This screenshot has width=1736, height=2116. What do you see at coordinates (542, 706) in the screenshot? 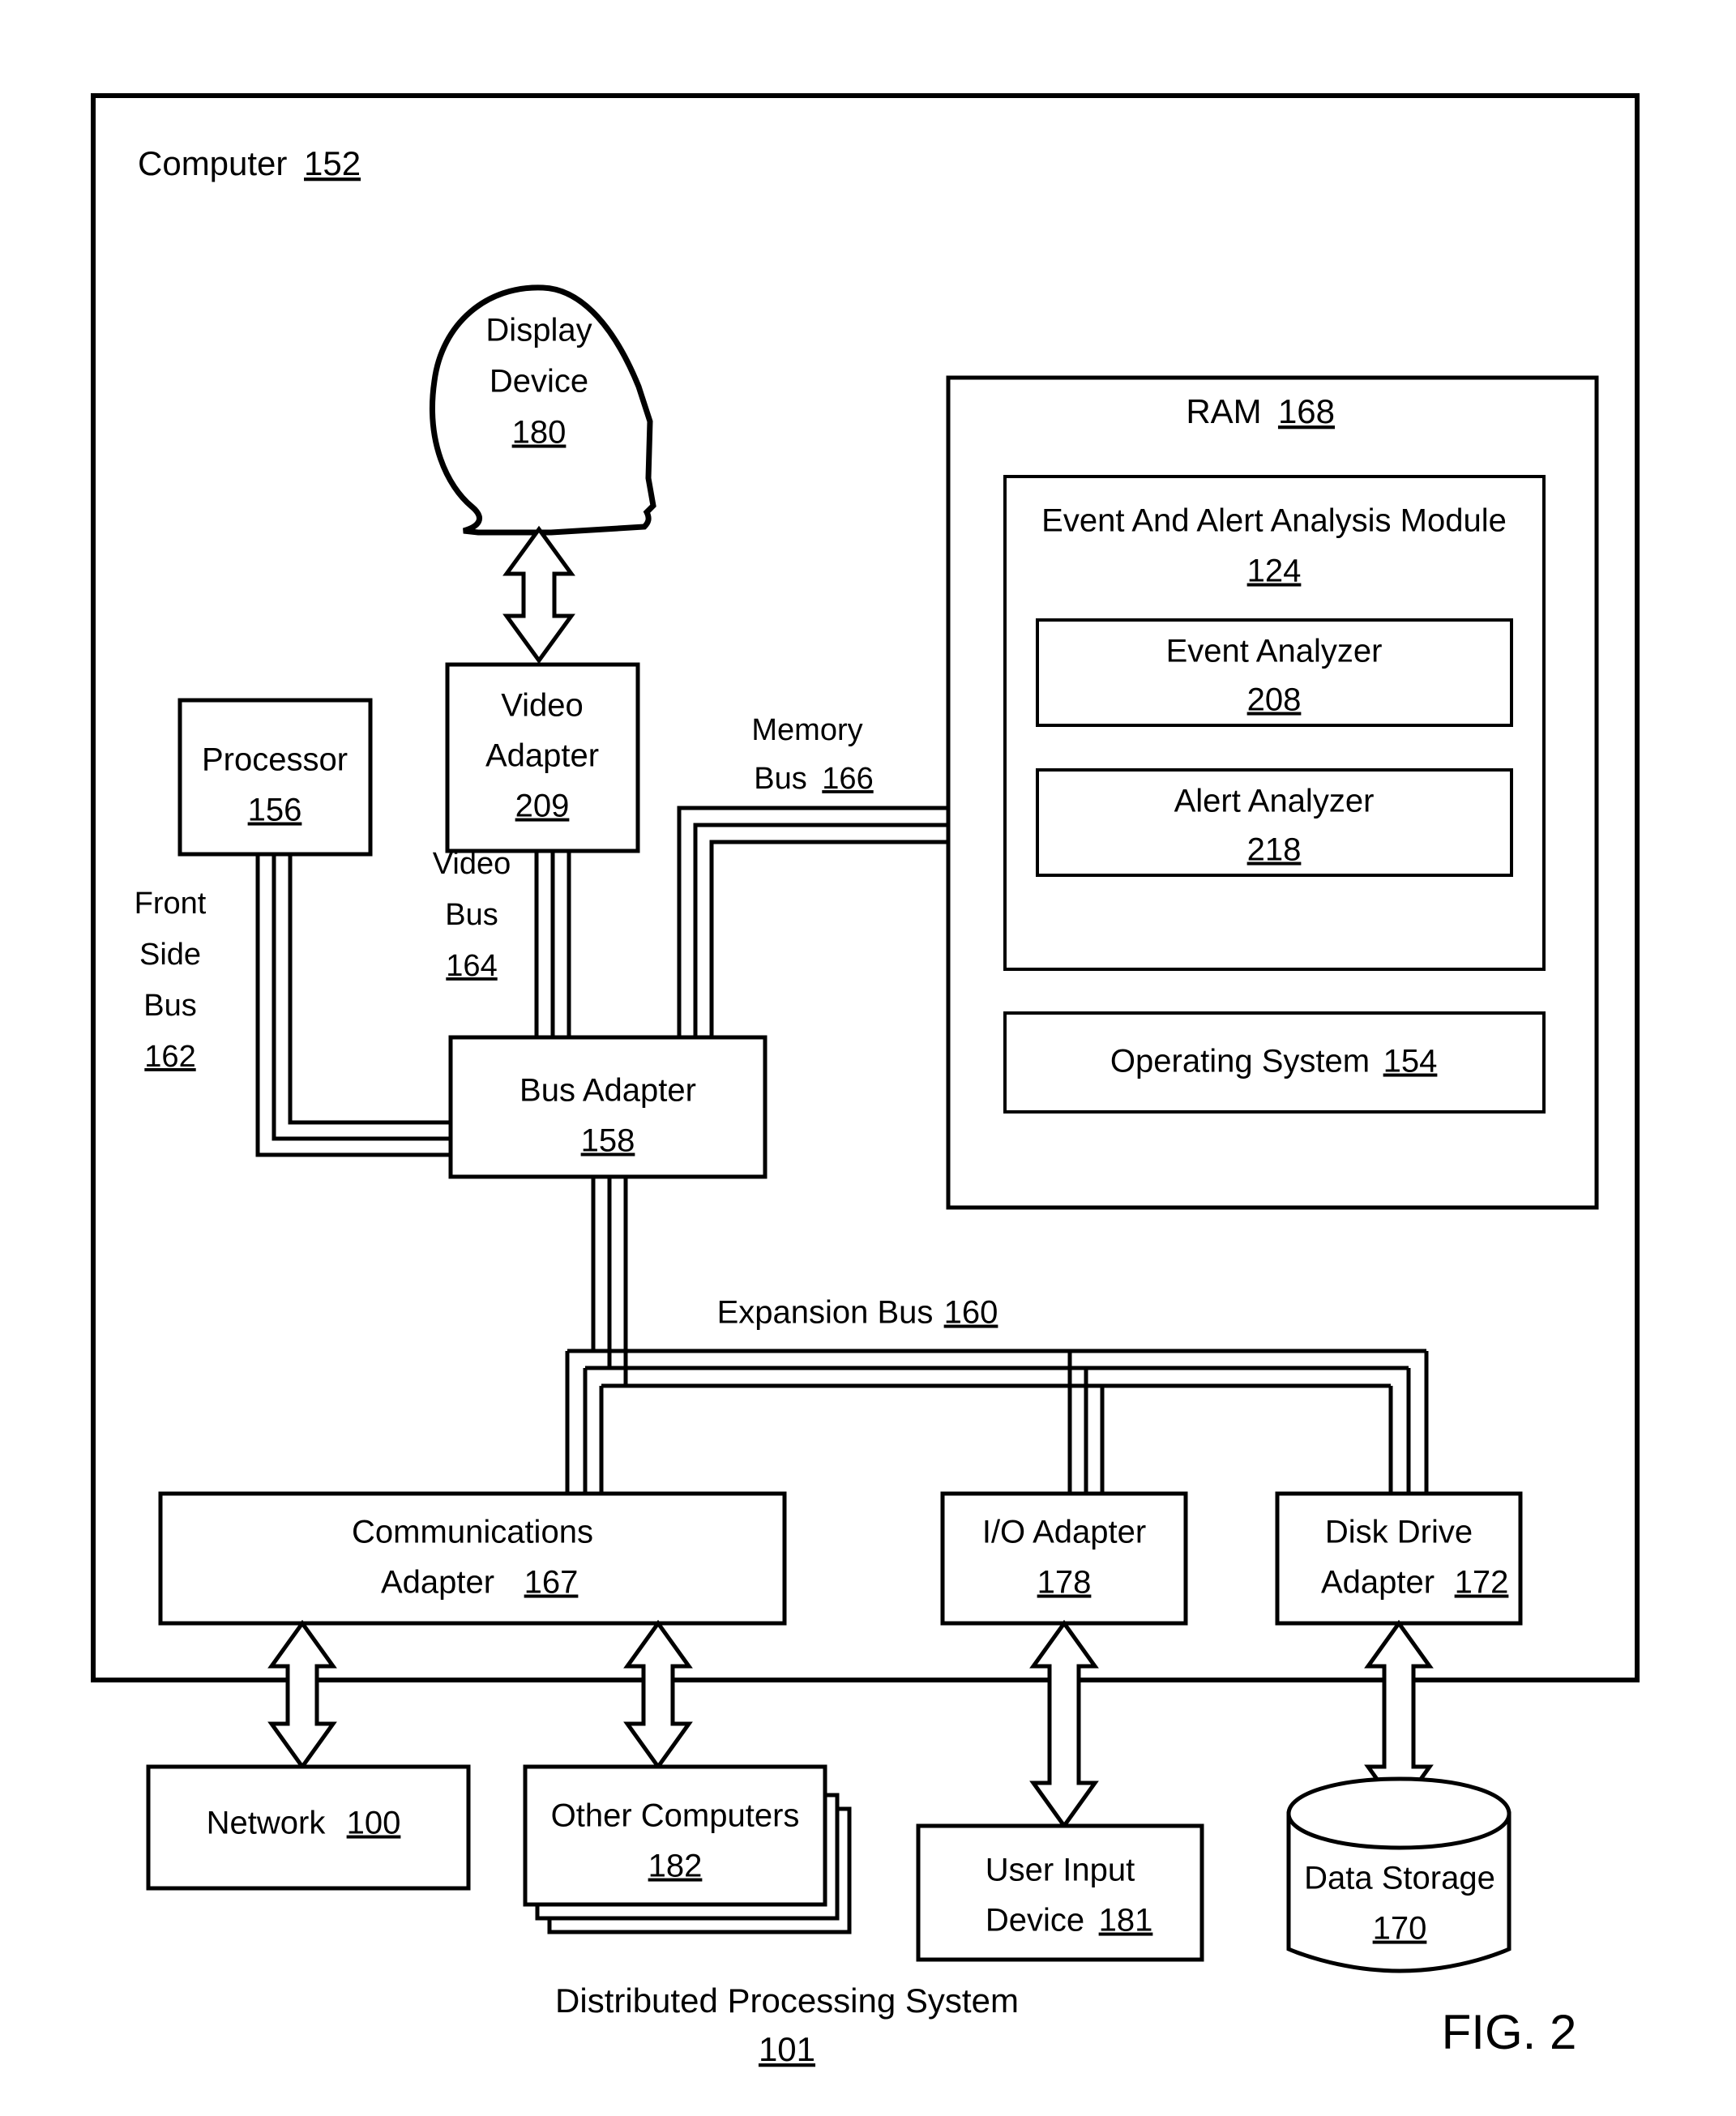
I see `video-adapter-line1: Video` at bounding box center [542, 706].